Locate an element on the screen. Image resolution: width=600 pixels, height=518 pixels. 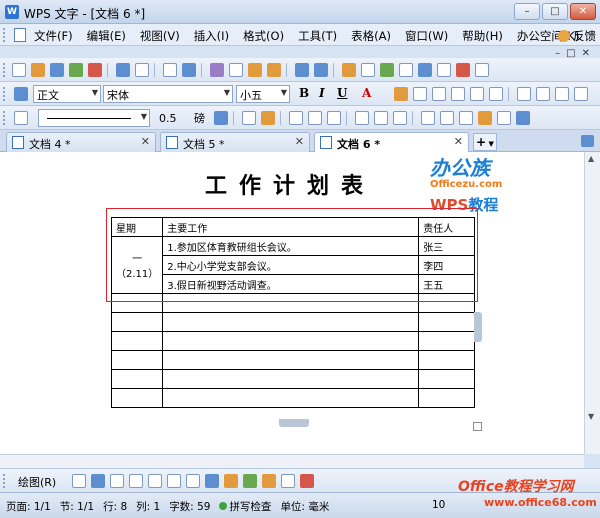
menu-insert: 插入(I) is located at coordinates (211, 36).